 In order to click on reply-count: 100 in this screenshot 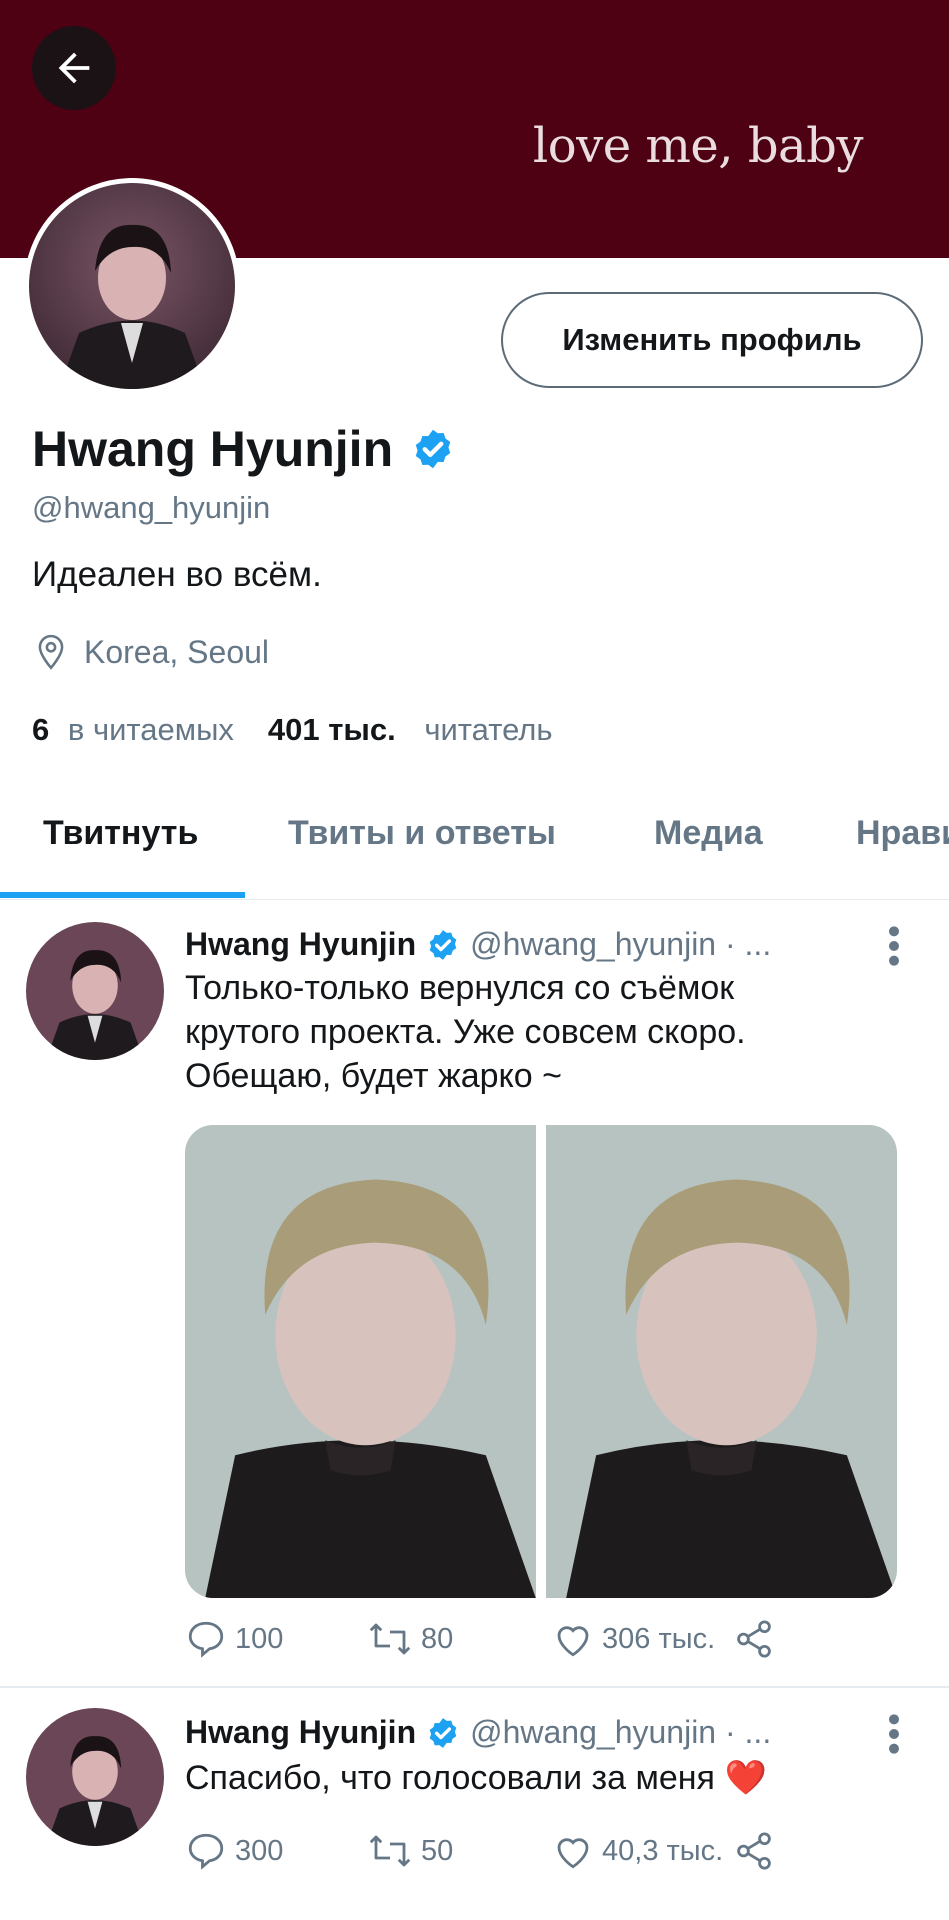, I will do `click(259, 1638)`.